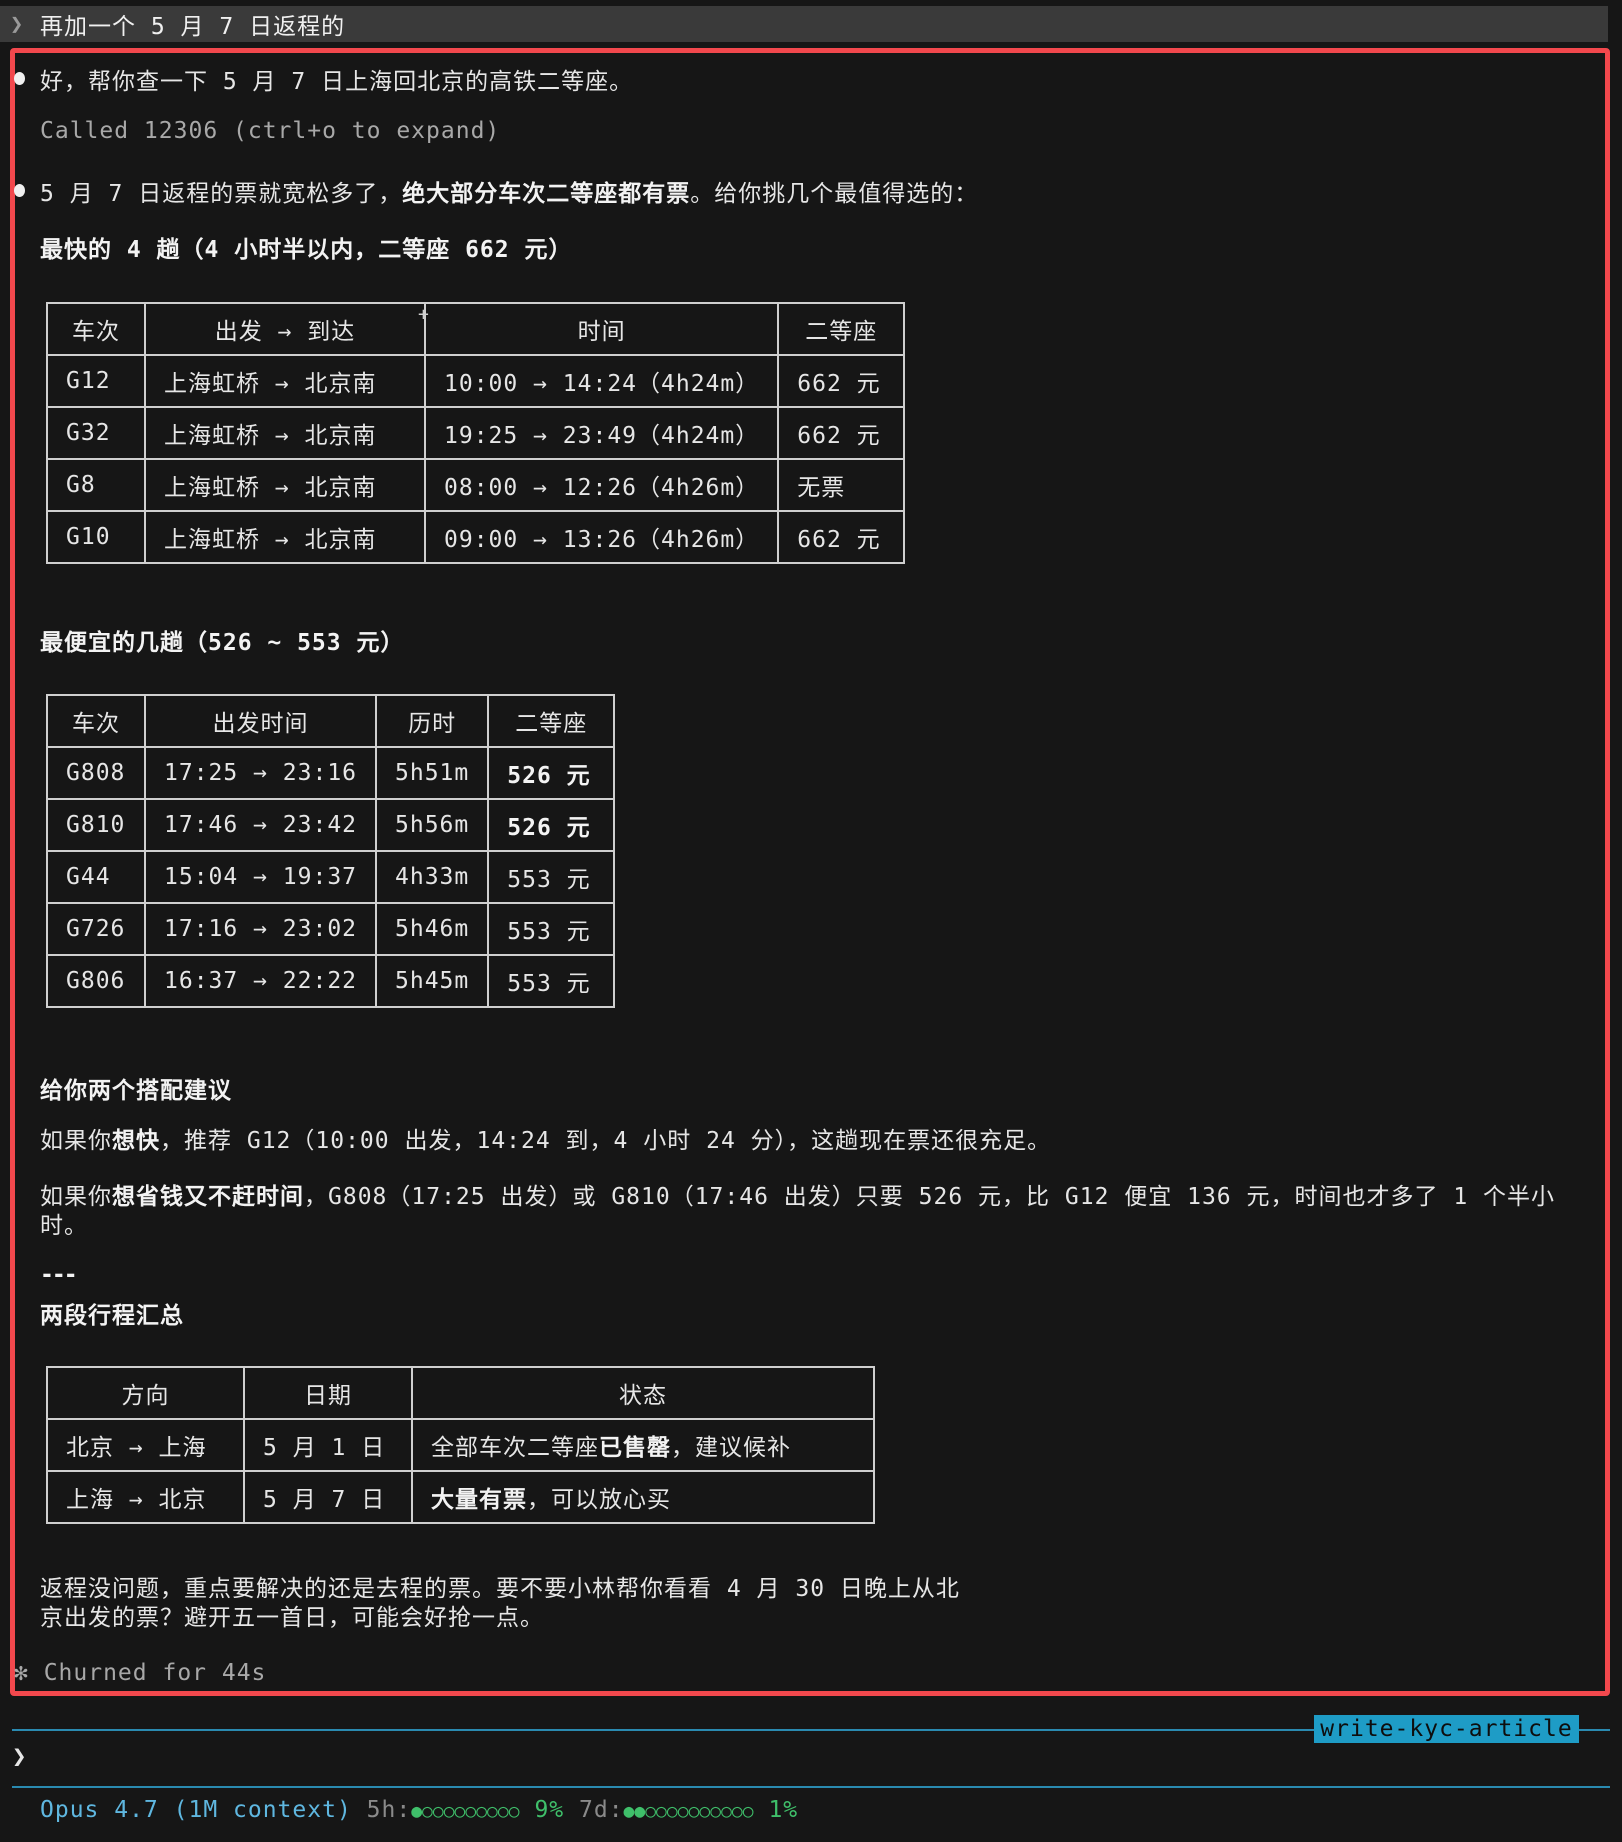  I want to click on col-direction: 方向, so click(145, 1393).